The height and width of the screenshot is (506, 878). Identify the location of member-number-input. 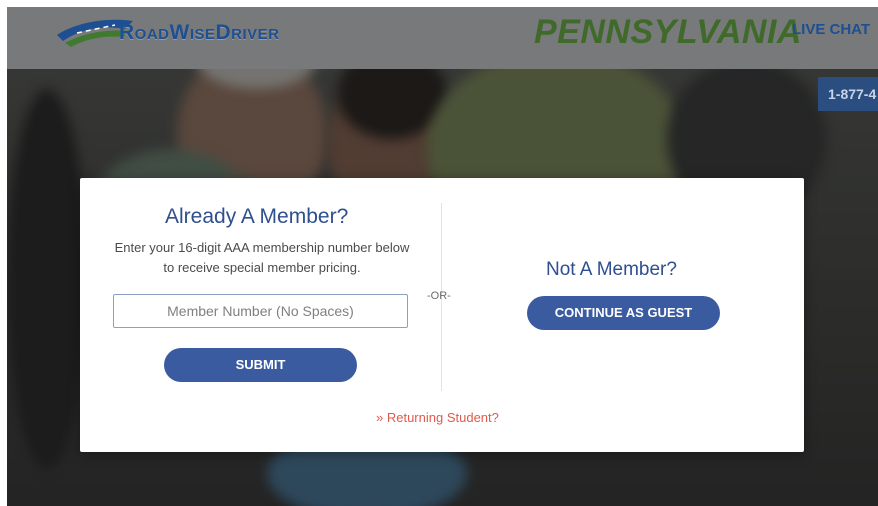
(260, 311).